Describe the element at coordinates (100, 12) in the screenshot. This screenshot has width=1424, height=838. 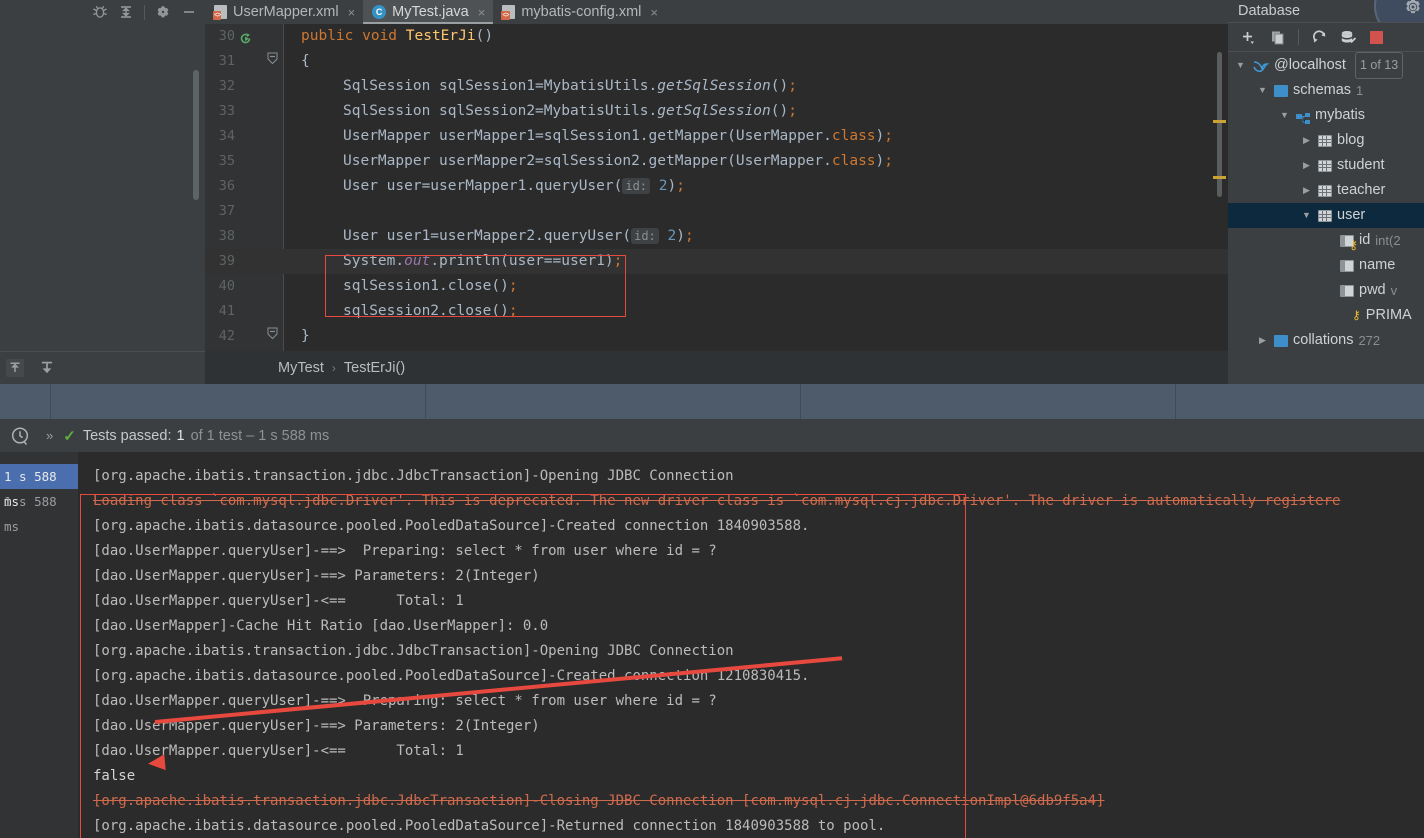
I see `bug-icon` at that location.